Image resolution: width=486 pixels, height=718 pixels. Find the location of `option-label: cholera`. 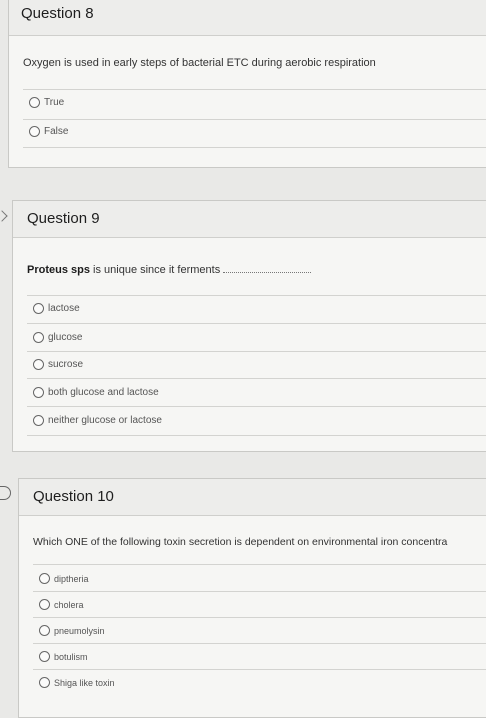

option-label: cholera is located at coordinates (69, 604).